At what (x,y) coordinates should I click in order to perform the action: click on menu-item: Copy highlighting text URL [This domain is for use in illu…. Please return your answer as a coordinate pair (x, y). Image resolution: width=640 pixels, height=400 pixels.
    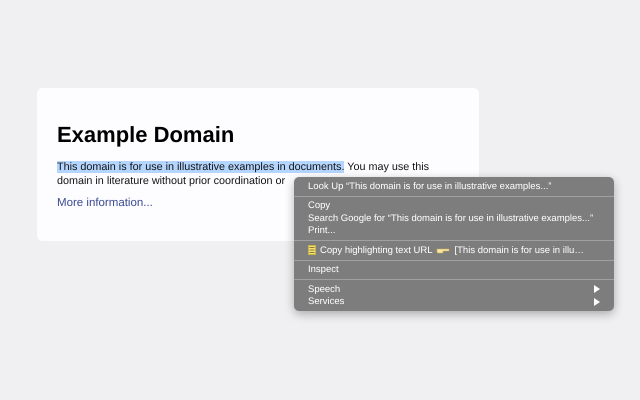
    Looking at the image, I should click on (454, 250).